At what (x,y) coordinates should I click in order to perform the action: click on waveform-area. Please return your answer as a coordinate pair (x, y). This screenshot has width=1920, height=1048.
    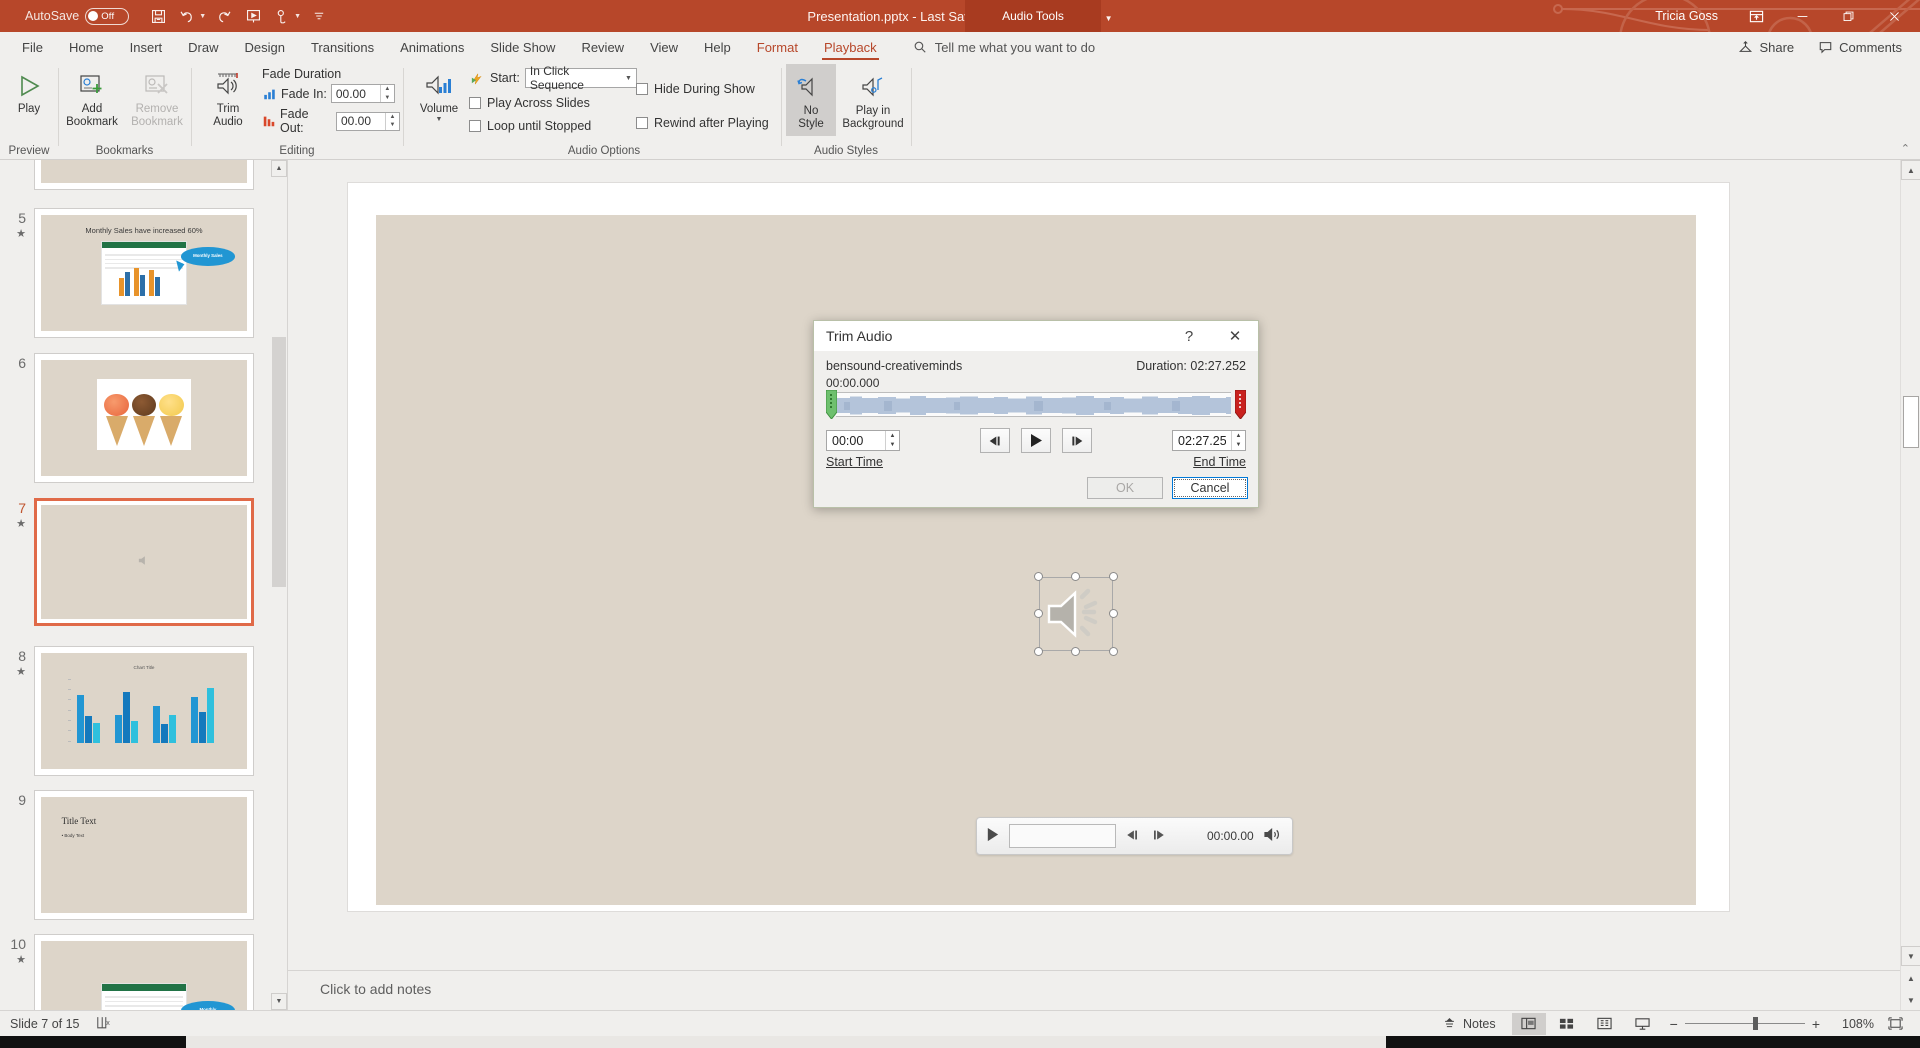
    Looking at the image, I should click on (1036, 404).